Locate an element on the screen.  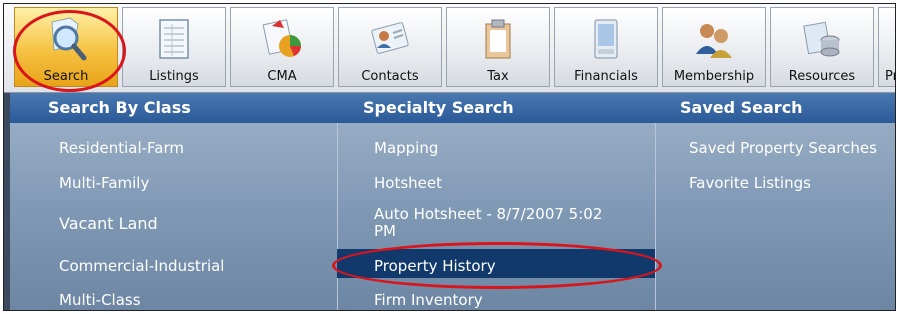
menu-item-multi-class: Multi-Class is located at coordinates (100, 300).